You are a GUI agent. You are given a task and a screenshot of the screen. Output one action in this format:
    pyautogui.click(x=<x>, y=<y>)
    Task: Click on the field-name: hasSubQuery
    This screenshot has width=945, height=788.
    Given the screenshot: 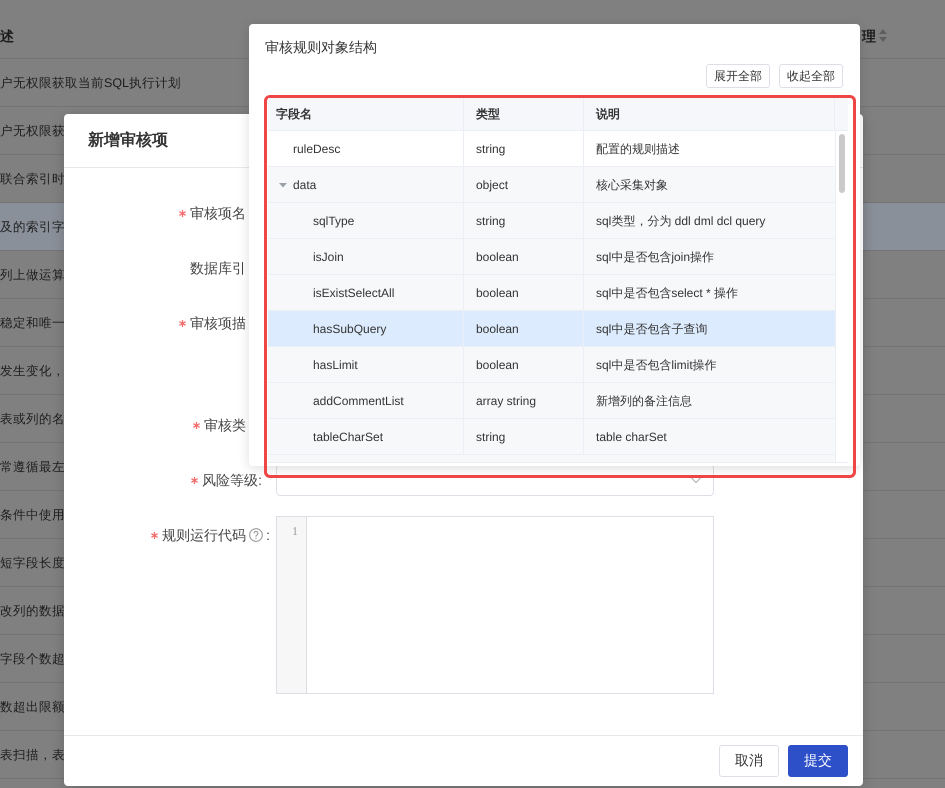 What is the action you would take?
    pyautogui.click(x=349, y=328)
    